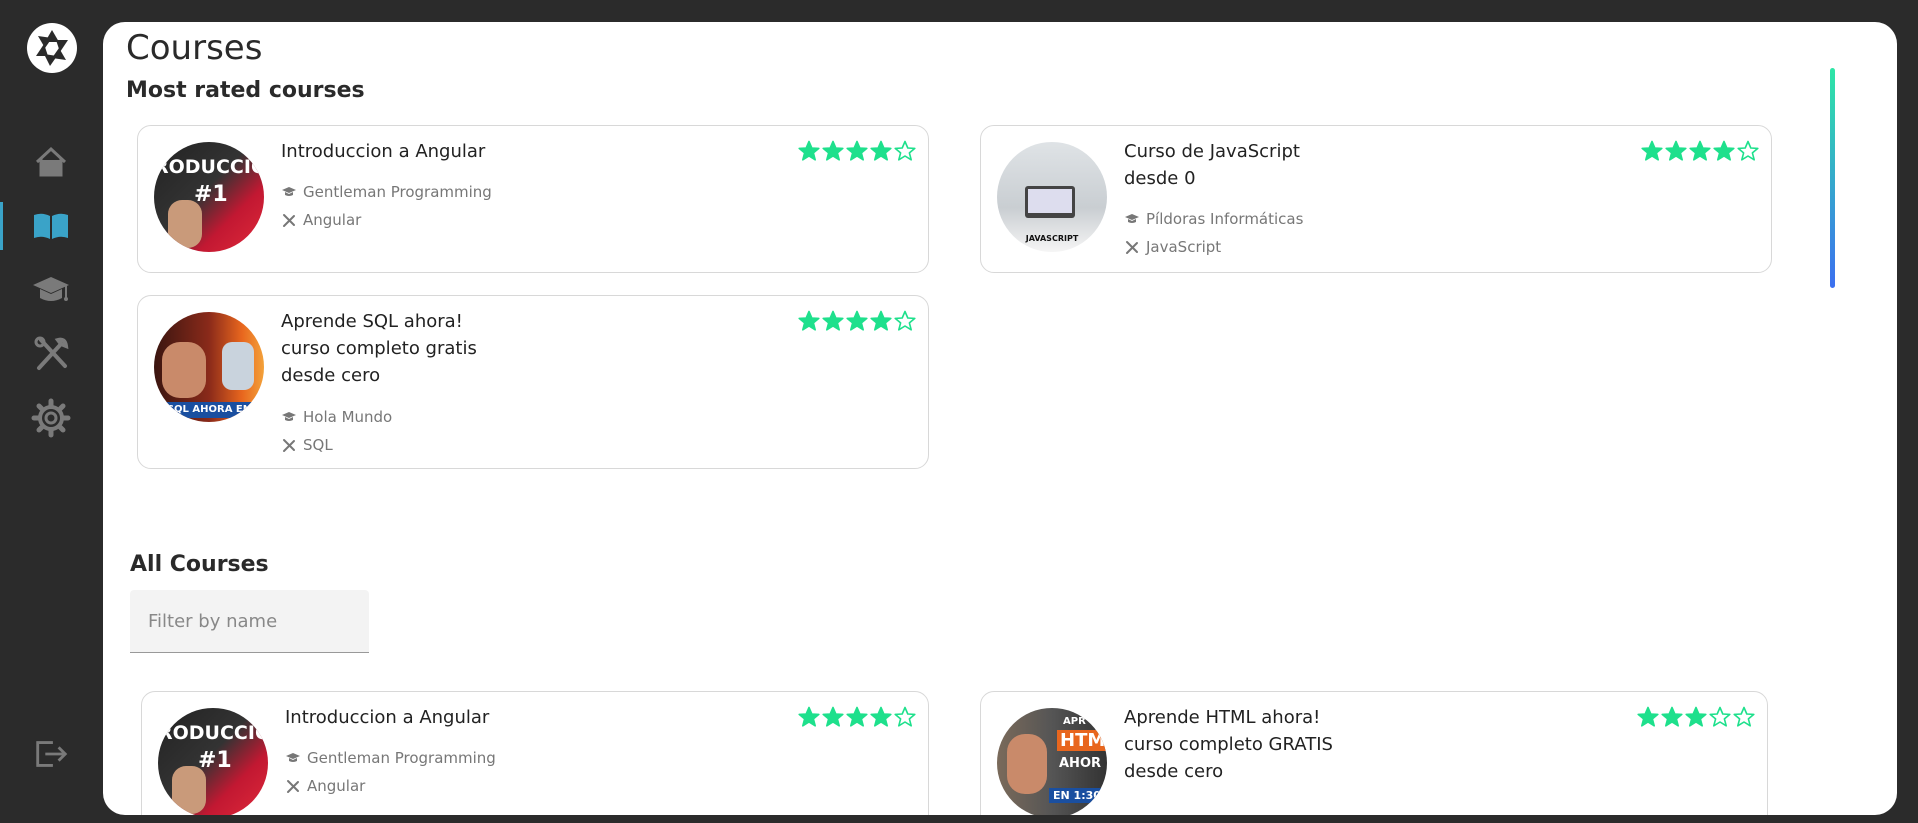 This screenshot has height=823, width=1918. What do you see at coordinates (1052, 761) in the screenshot?
I see `course-thumbnail: APR HTM AHOR EN 1:30` at bounding box center [1052, 761].